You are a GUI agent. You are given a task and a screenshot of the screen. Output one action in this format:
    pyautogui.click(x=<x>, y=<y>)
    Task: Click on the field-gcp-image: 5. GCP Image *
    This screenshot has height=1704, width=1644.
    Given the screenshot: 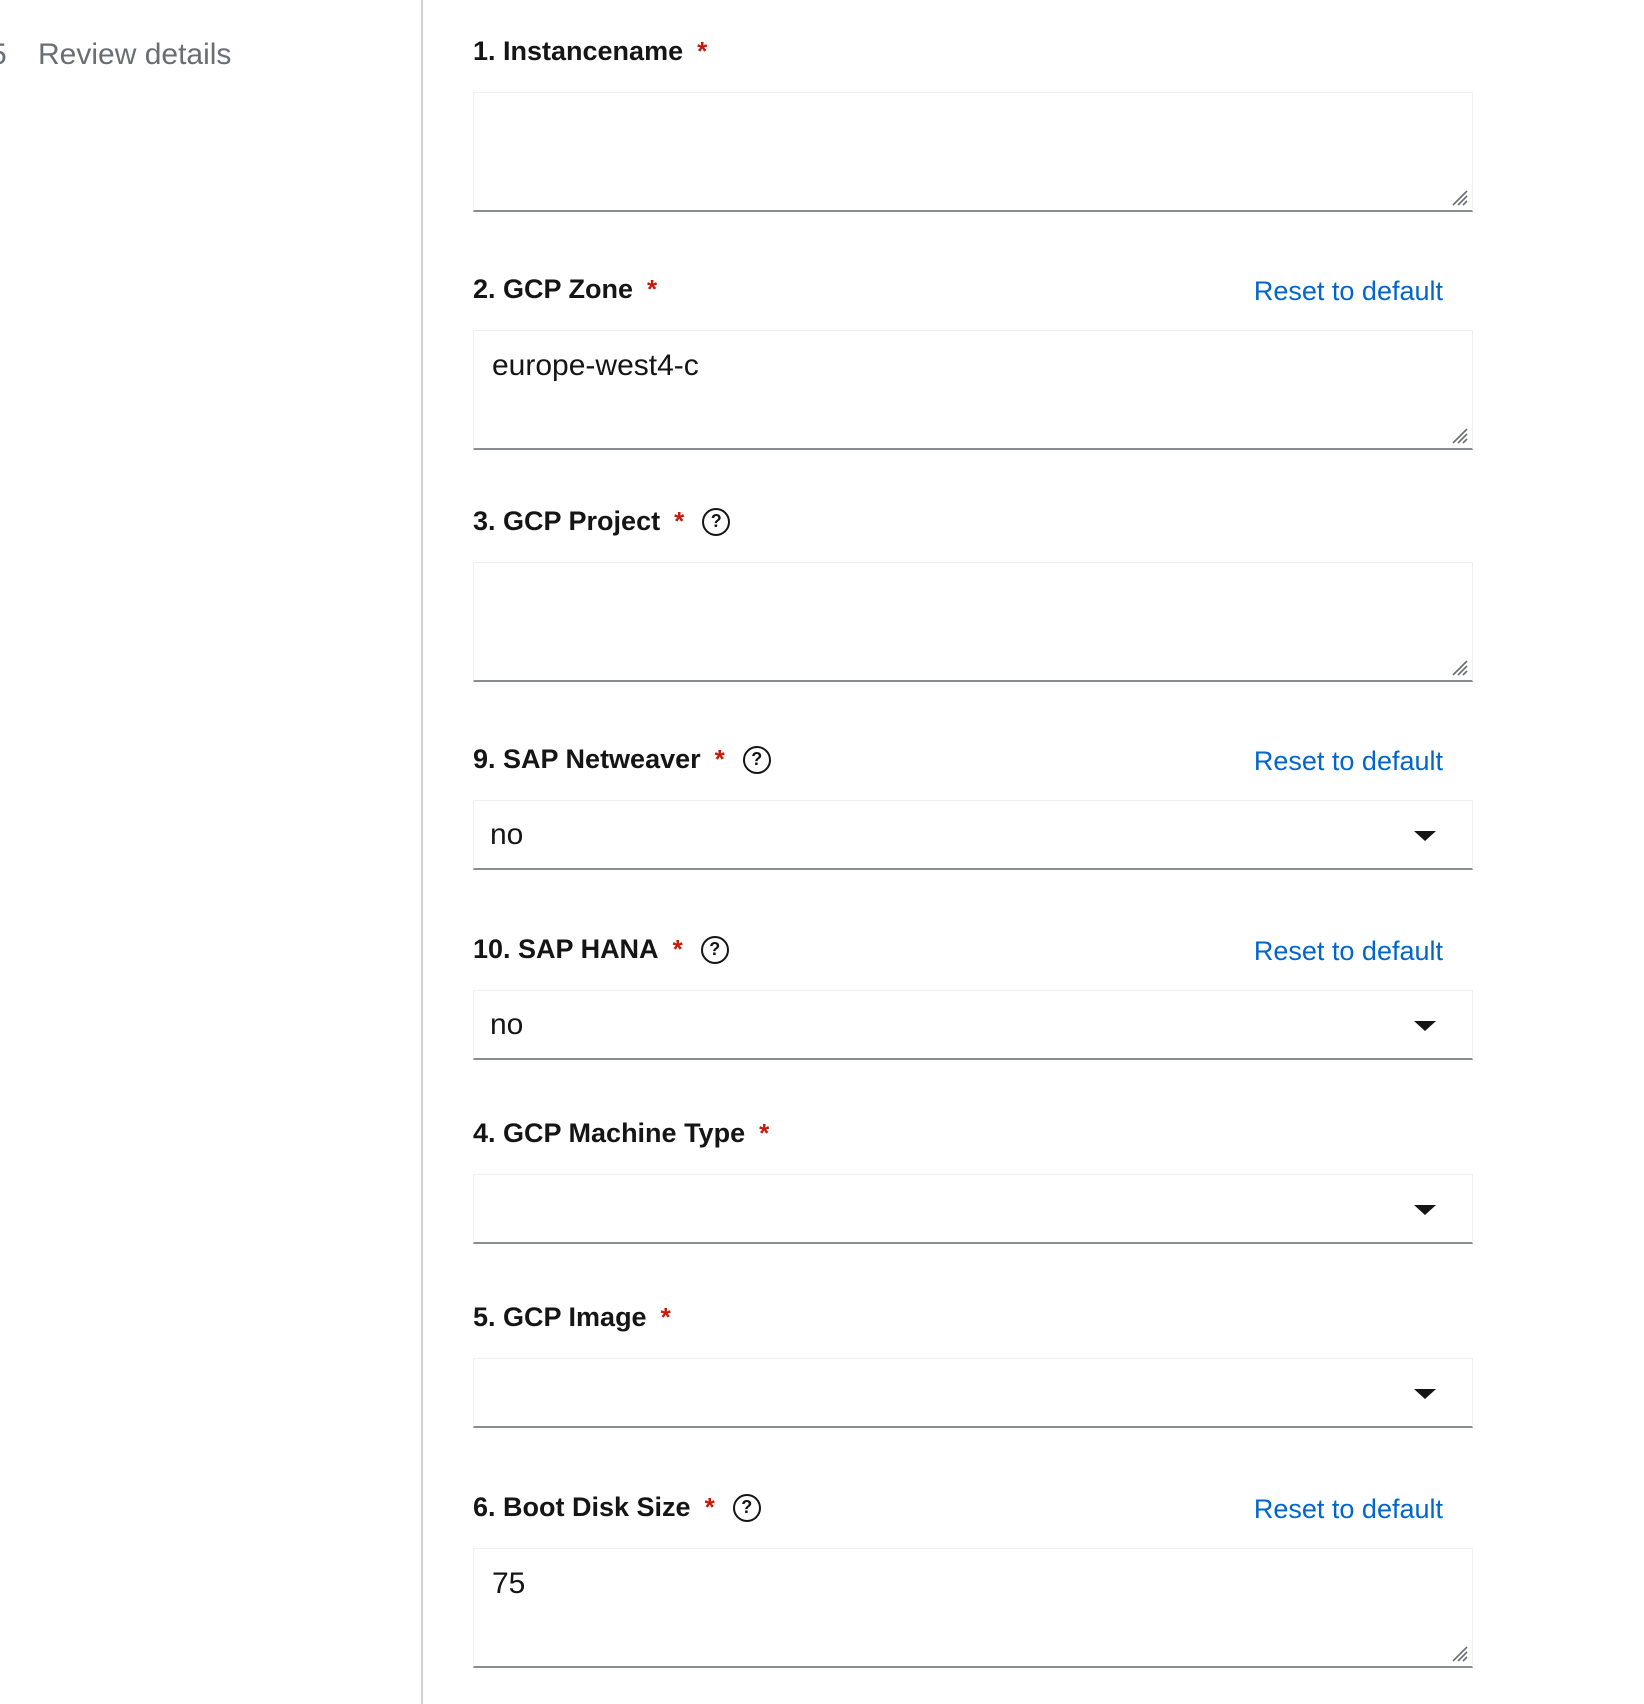 What is the action you would take?
    pyautogui.click(x=973, y=1365)
    